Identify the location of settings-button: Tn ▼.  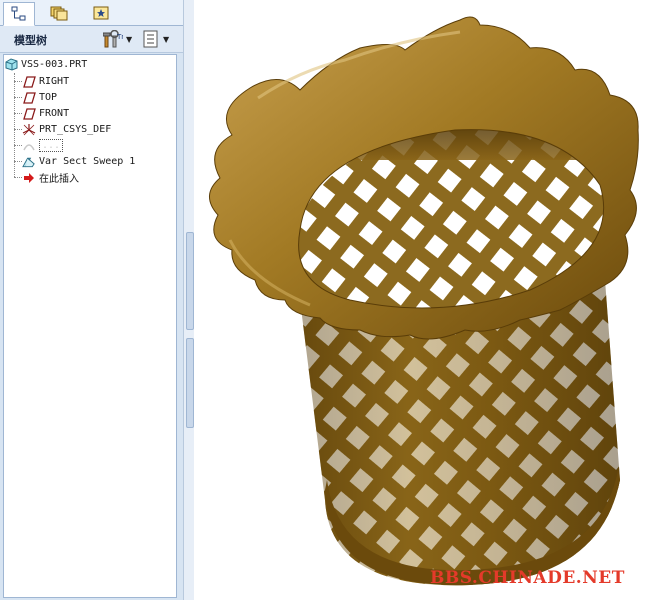
(120, 39).